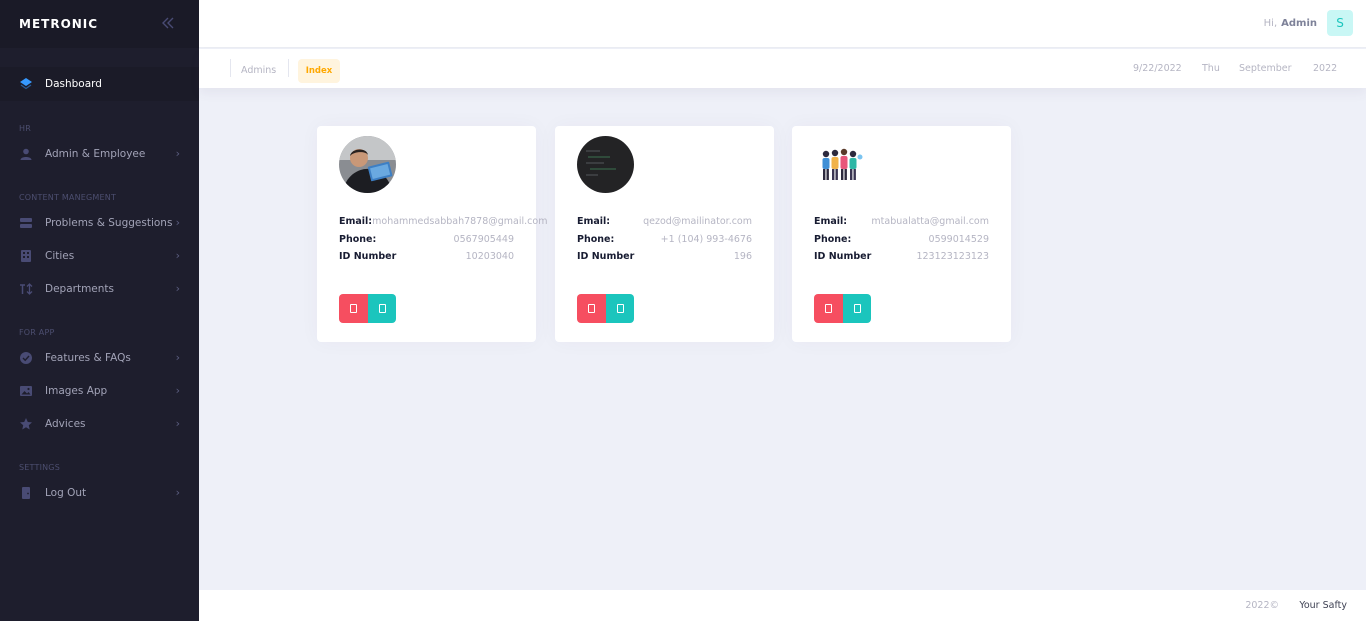  What do you see at coordinates (952, 257) in the screenshot?
I see `id-value: 123123123123` at bounding box center [952, 257].